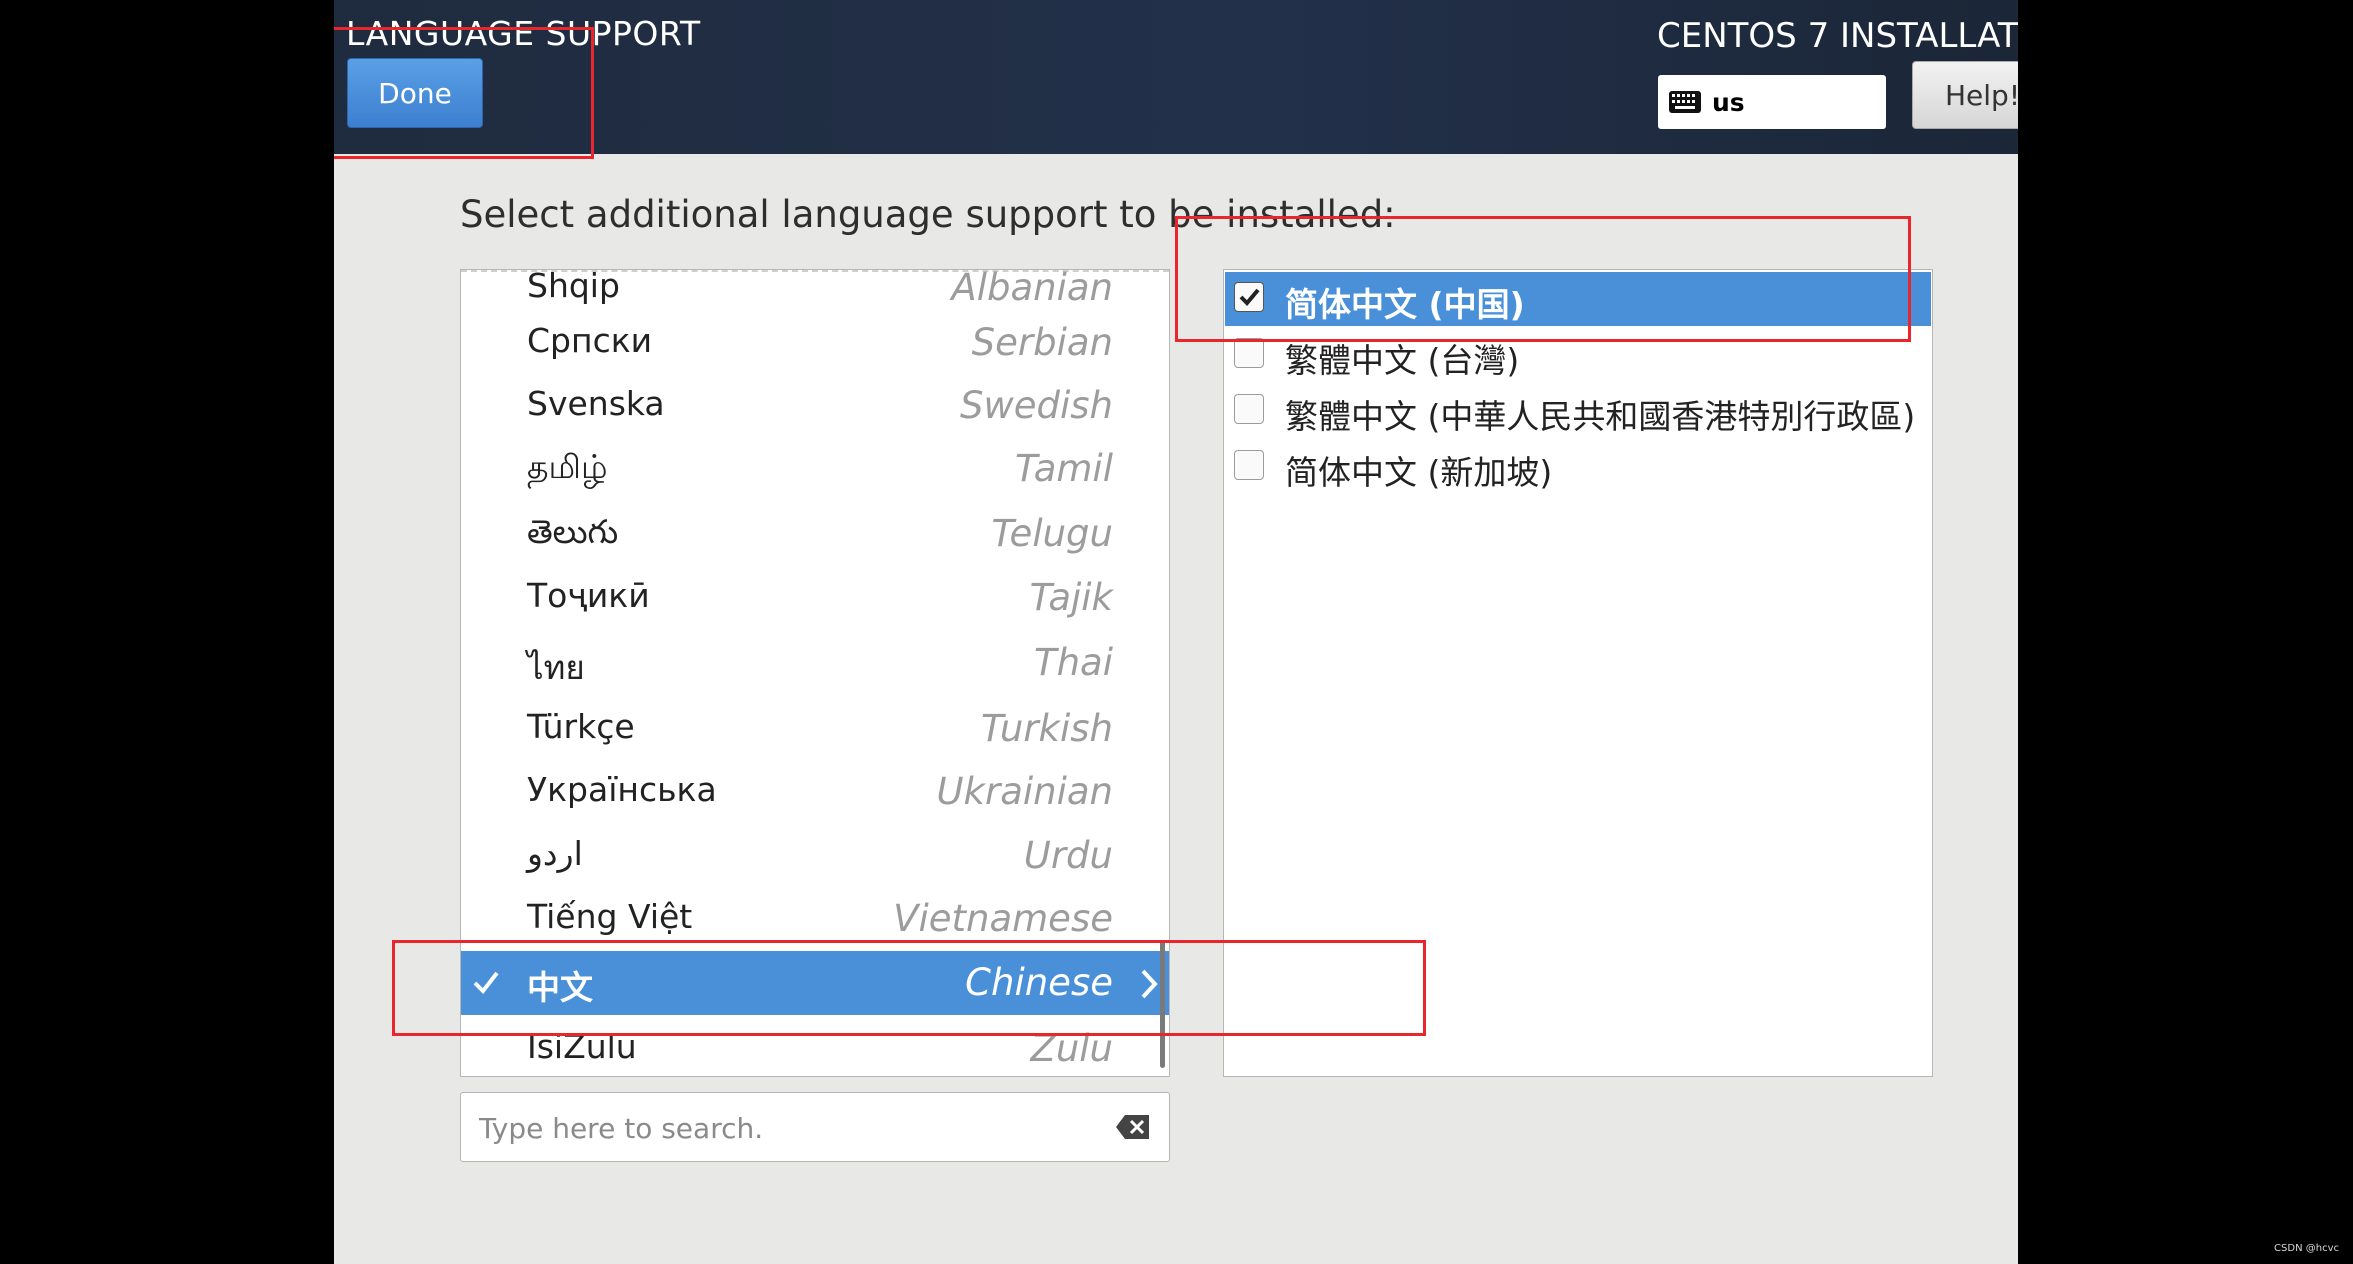 The image size is (2353, 1264). What do you see at coordinates (1600, 416) in the screenshot?
I see `locale-label: 繁體中文 (中華人民共和國香港特別行政區)` at bounding box center [1600, 416].